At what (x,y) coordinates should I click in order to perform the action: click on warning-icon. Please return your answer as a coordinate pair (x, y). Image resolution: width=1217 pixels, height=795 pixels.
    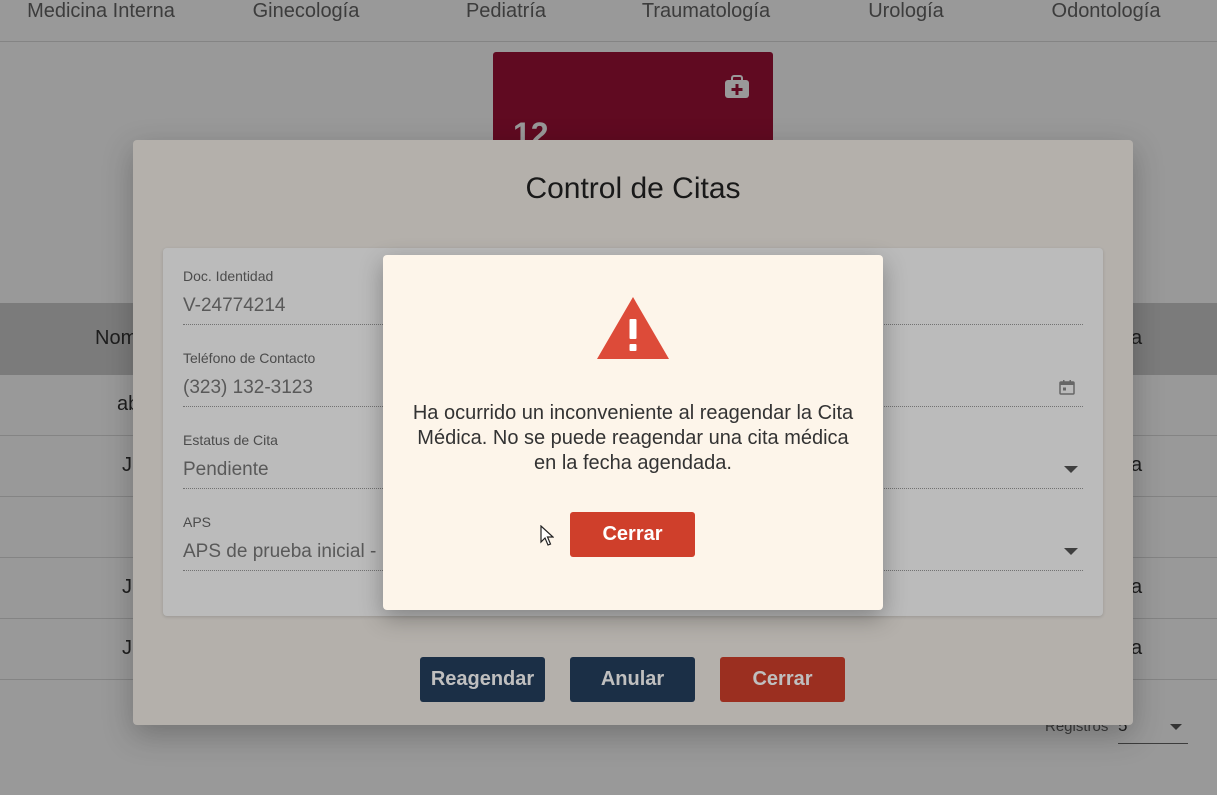
    Looking at the image, I should click on (633, 328).